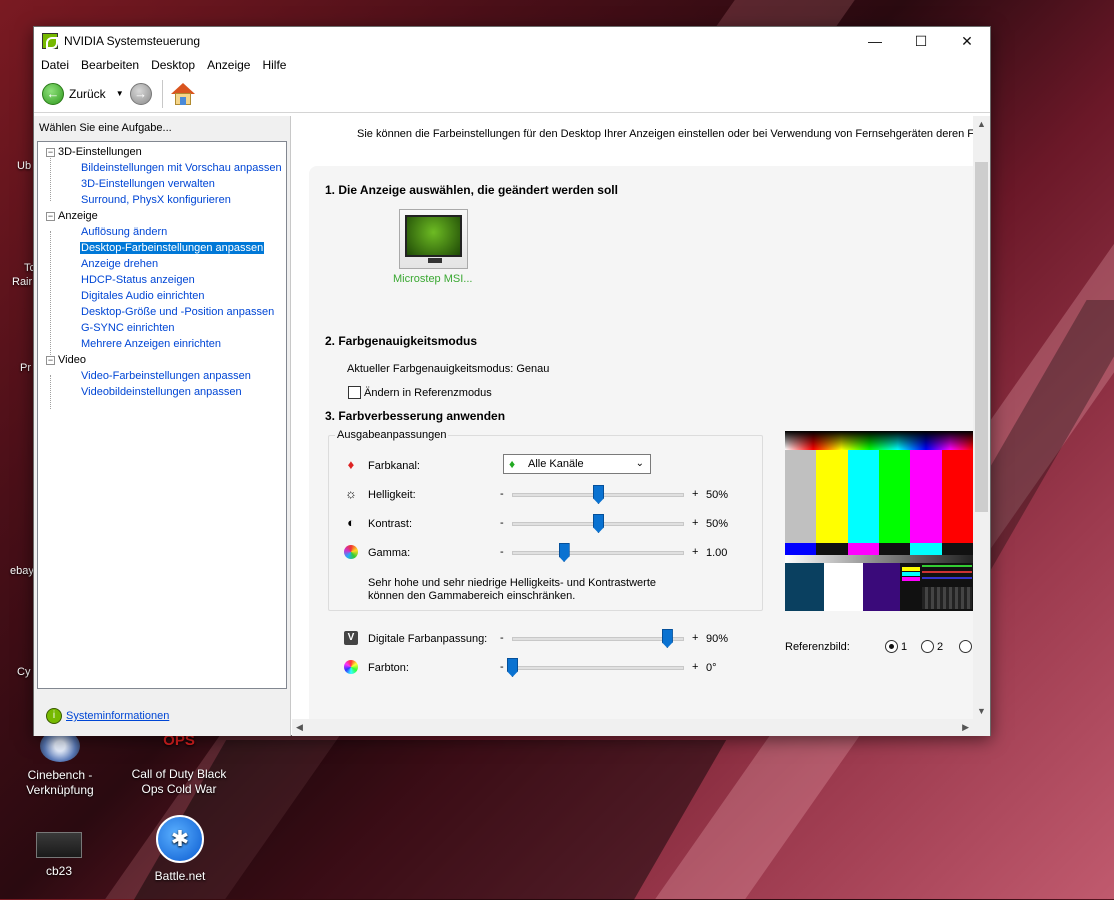 The width and height of the screenshot is (1114, 900). What do you see at coordinates (940, 647) in the screenshot?
I see `reference-radio-2-label: 2` at bounding box center [940, 647].